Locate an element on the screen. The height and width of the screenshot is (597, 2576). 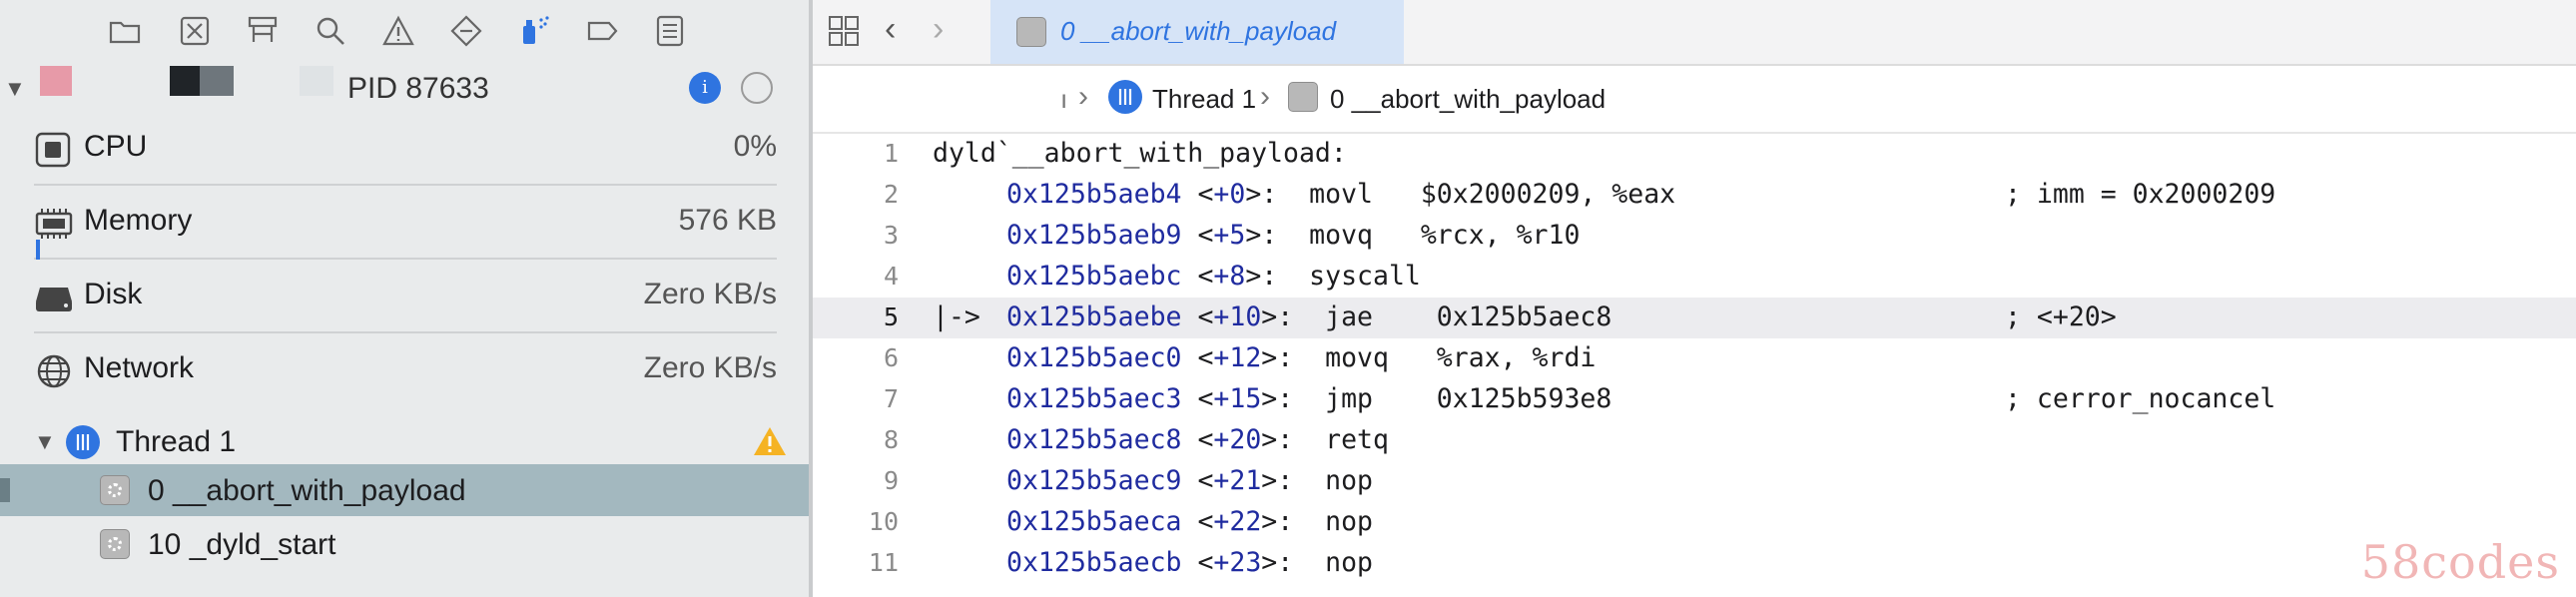
debug-spray-icon is located at coordinates (534, 31).